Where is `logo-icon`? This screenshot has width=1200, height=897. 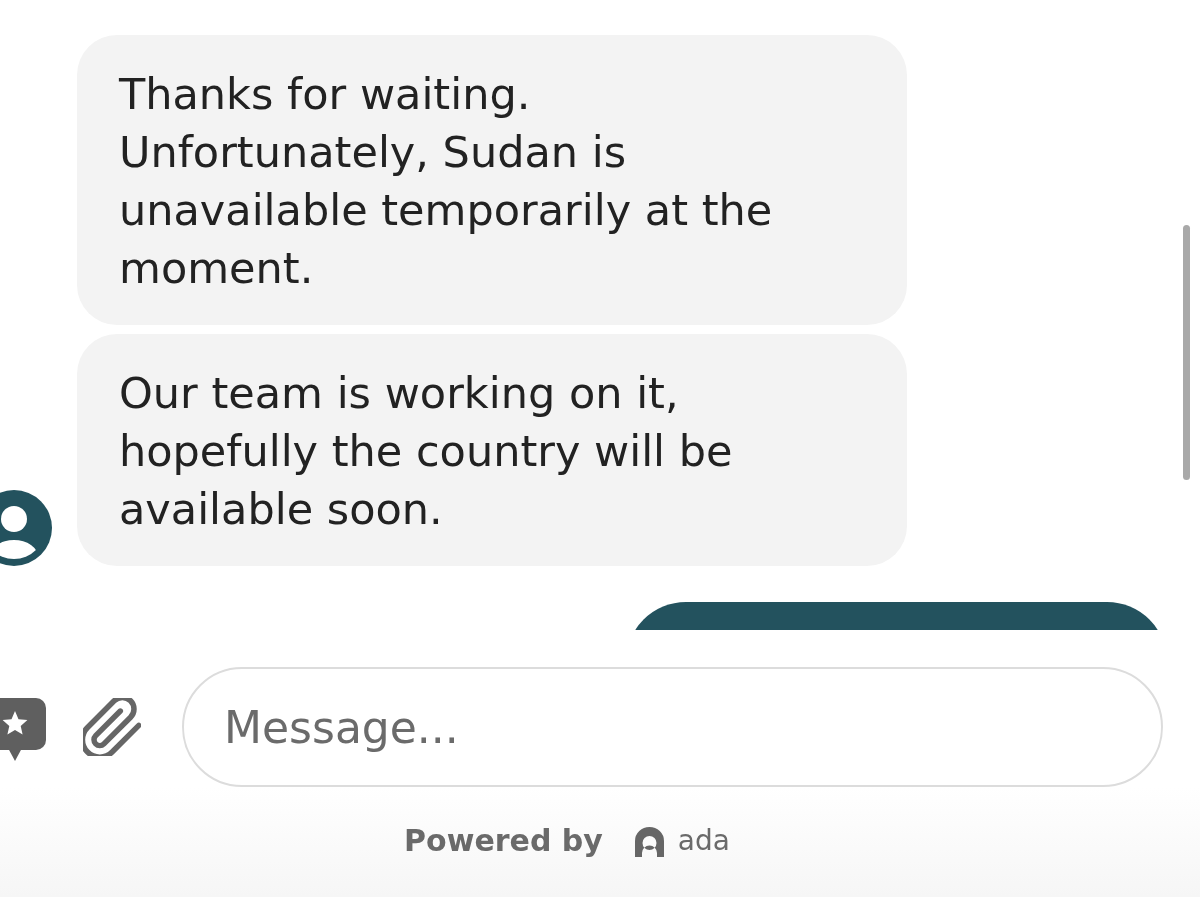
logo-icon is located at coordinates (649, 842).